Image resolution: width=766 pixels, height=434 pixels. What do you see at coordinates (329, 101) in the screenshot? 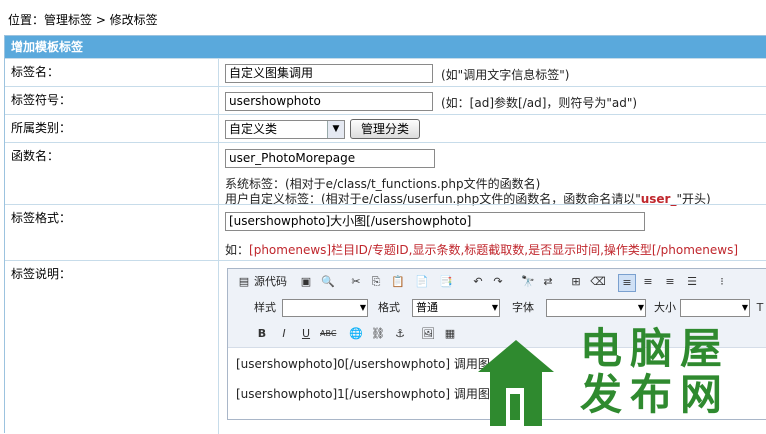
I see `tag-symbol-input: usershowphoto` at bounding box center [329, 101].